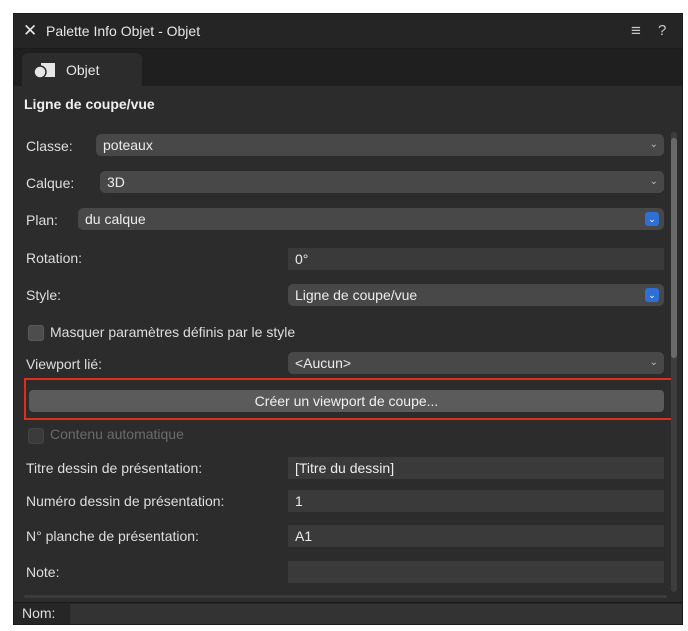 This screenshot has height=631, width=688. What do you see at coordinates (64, 364) in the screenshot?
I see `viewport-label: Viewport lié:` at bounding box center [64, 364].